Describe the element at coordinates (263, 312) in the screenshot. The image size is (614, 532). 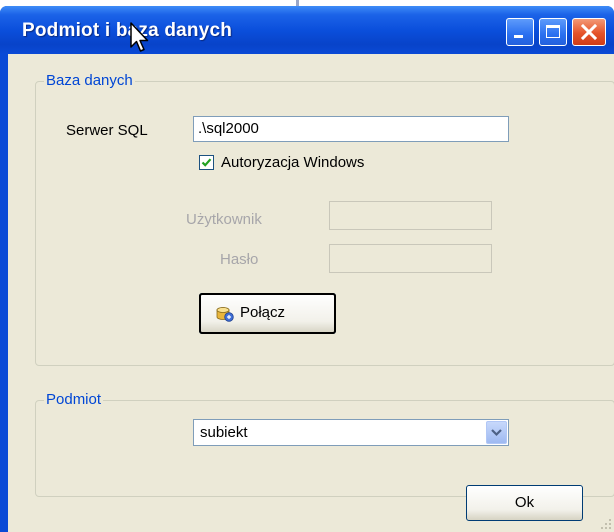
I see `connect-button-label: Połącz` at that location.